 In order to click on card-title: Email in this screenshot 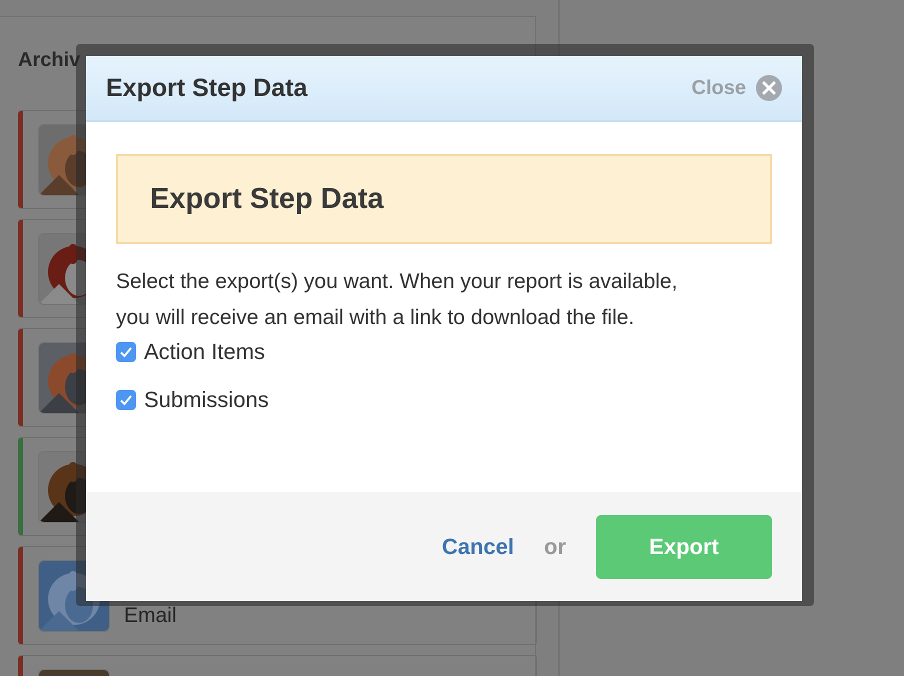, I will do `click(150, 616)`.